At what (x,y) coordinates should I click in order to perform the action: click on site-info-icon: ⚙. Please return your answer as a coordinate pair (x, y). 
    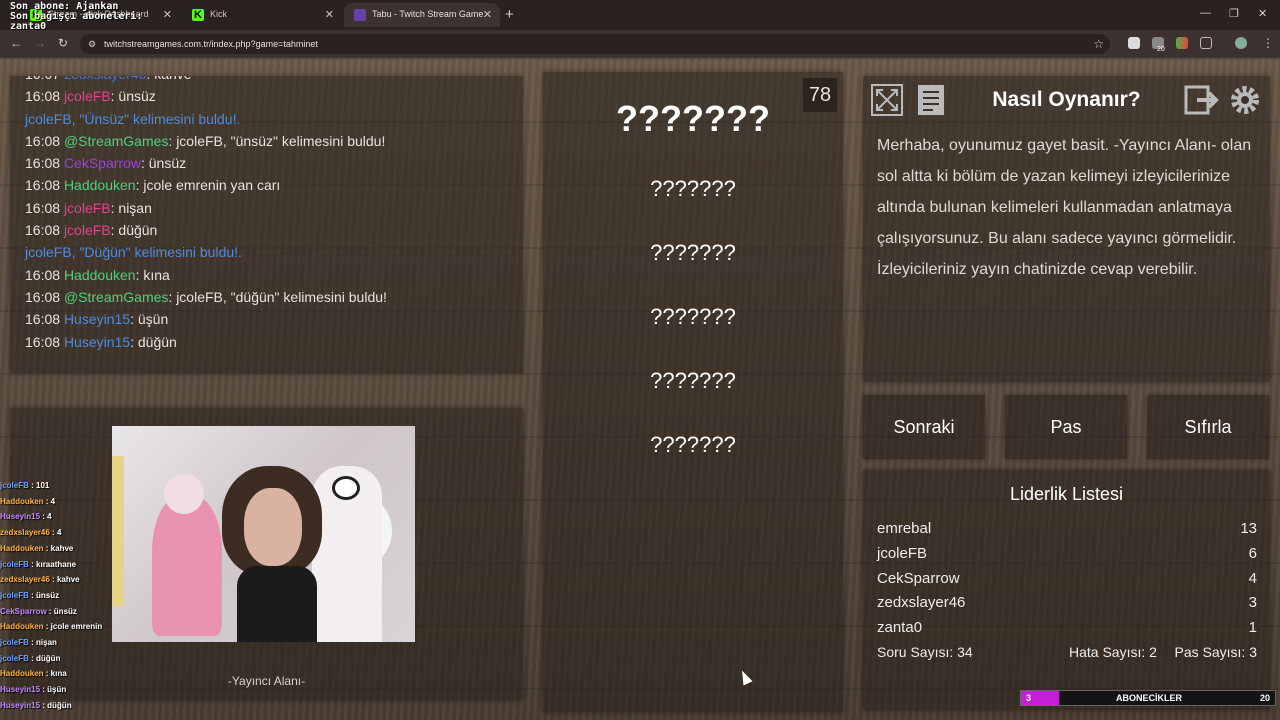
    Looking at the image, I should click on (92, 44).